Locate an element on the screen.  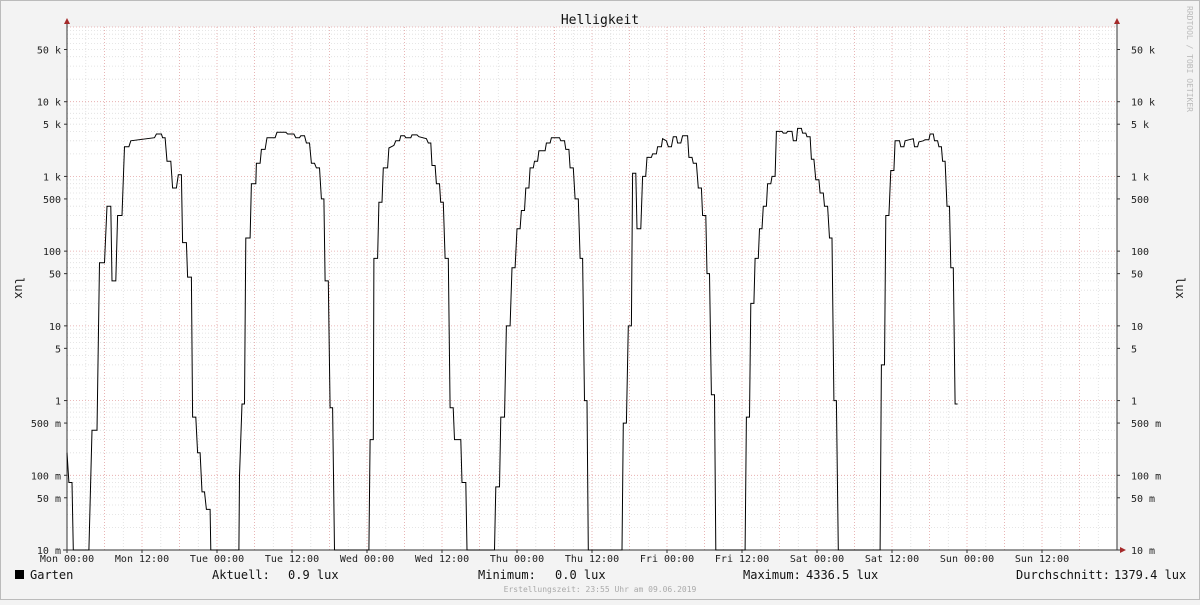
y-tick-label-left: 100 m is located at coordinates (46, 476).